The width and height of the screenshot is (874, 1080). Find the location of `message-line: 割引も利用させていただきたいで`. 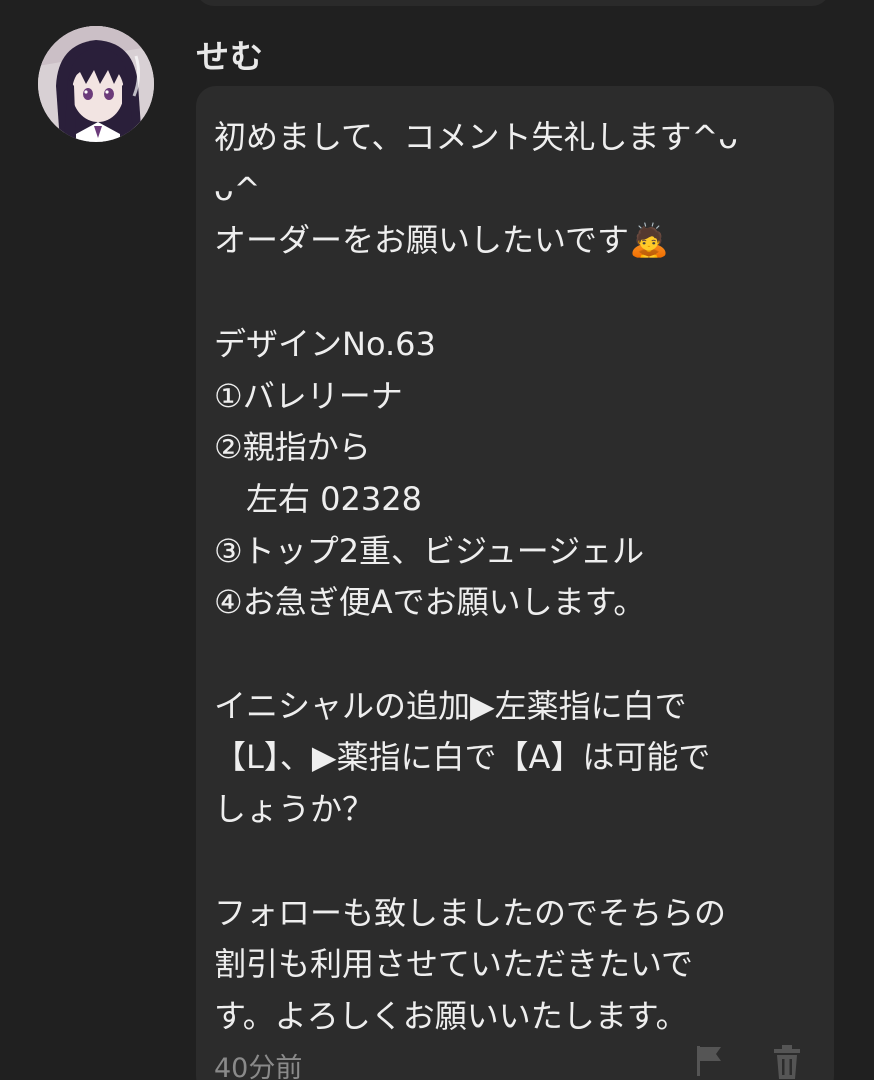

message-line: 割引も利用させていただきたいで is located at coordinates (454, 964).